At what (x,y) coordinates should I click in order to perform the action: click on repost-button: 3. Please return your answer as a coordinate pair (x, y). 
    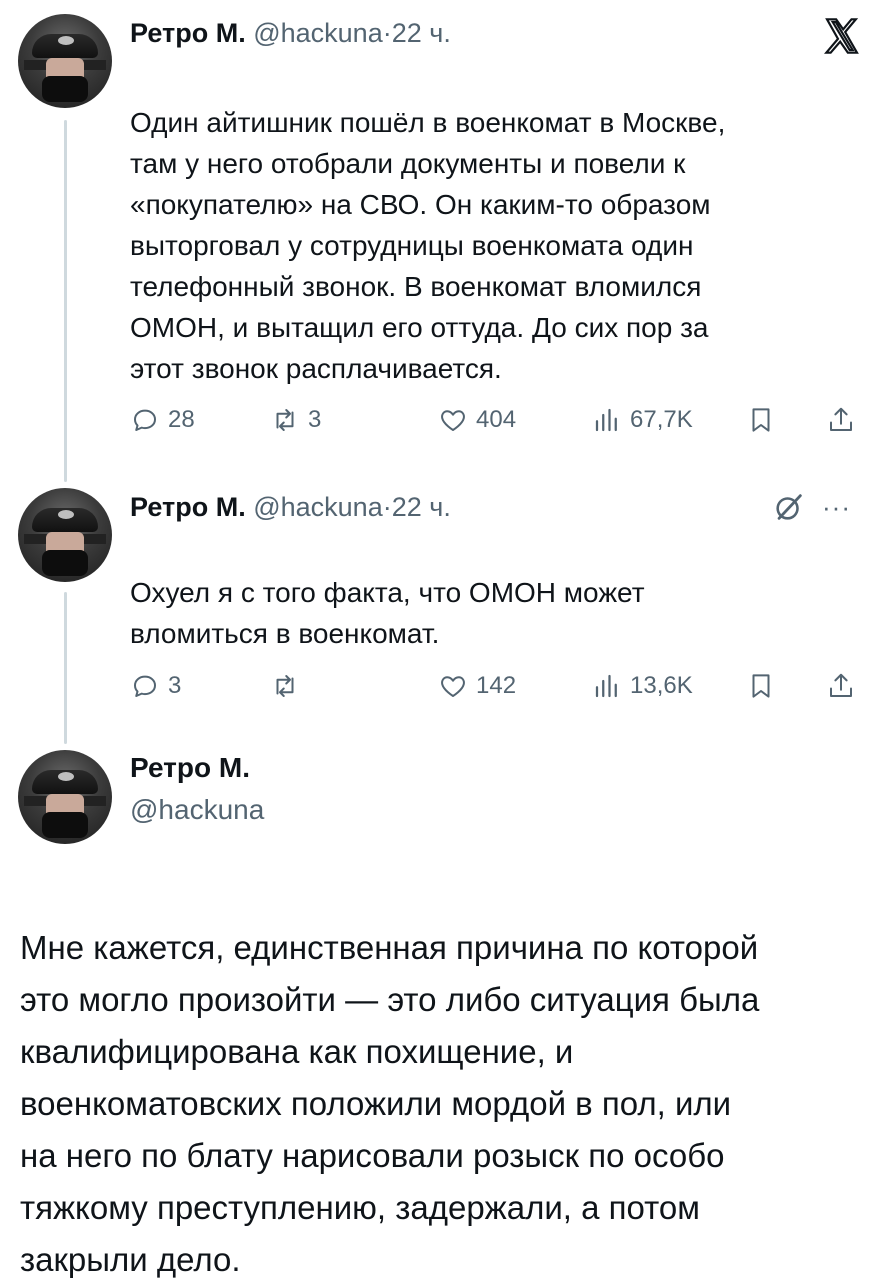
    Looking at the image, I should click on (295, 420).